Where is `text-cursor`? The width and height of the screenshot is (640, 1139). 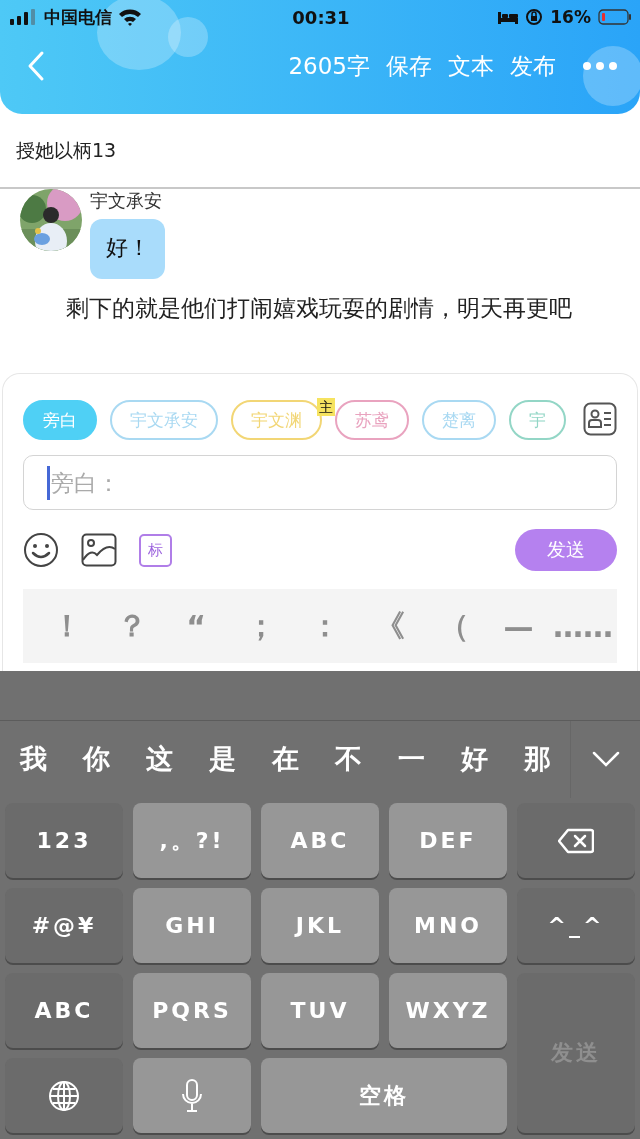
text-cursor is located at coordinates (48, 483).